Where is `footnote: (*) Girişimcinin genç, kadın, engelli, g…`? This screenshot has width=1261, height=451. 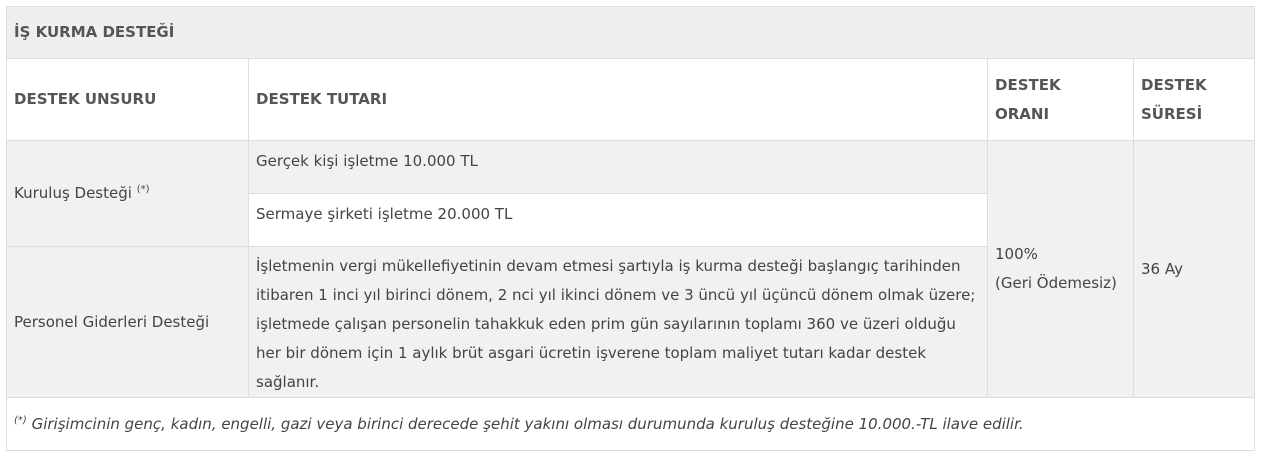
footnote: (*) Girişimcinin genç, kadın, engelli, g… is located at coordinates (630, 424).